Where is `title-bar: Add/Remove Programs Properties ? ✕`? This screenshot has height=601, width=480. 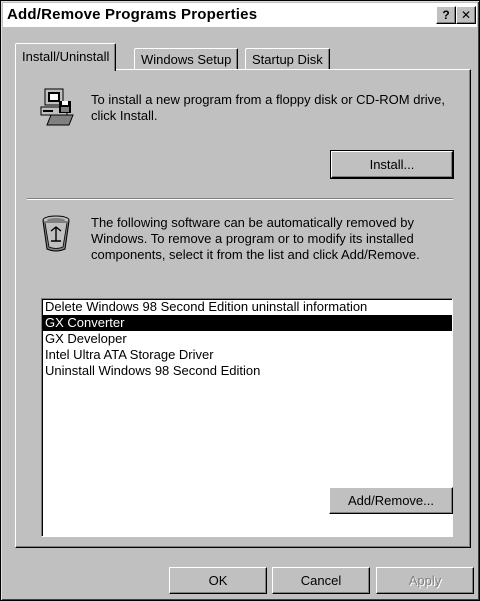 title-bar: Add/Remove Programs Properties ? ✕ is located at coordinates (240, 15).